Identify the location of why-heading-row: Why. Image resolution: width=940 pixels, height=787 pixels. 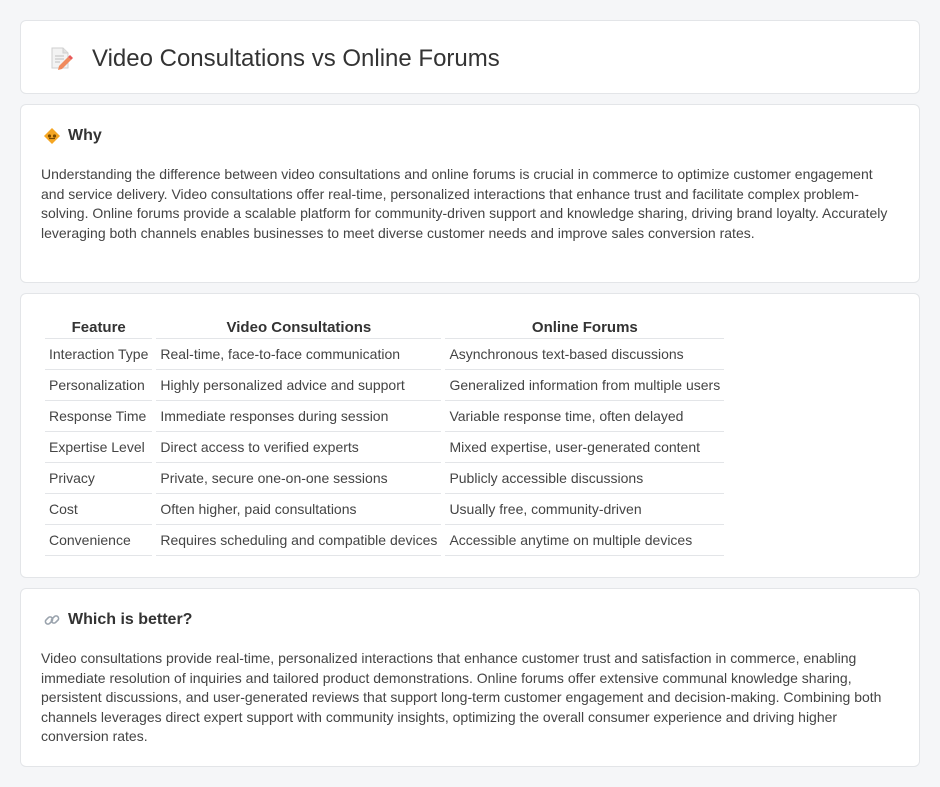
(72, 136).